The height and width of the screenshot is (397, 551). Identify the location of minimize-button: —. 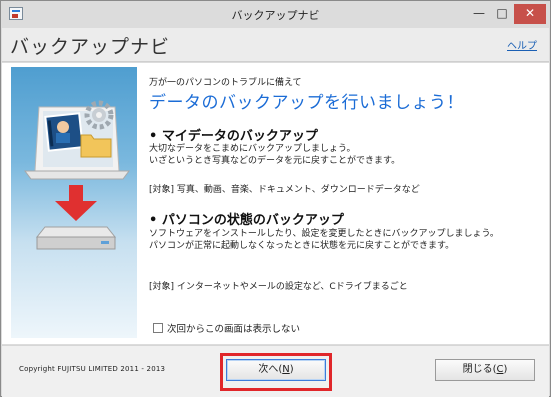
(479, 14).